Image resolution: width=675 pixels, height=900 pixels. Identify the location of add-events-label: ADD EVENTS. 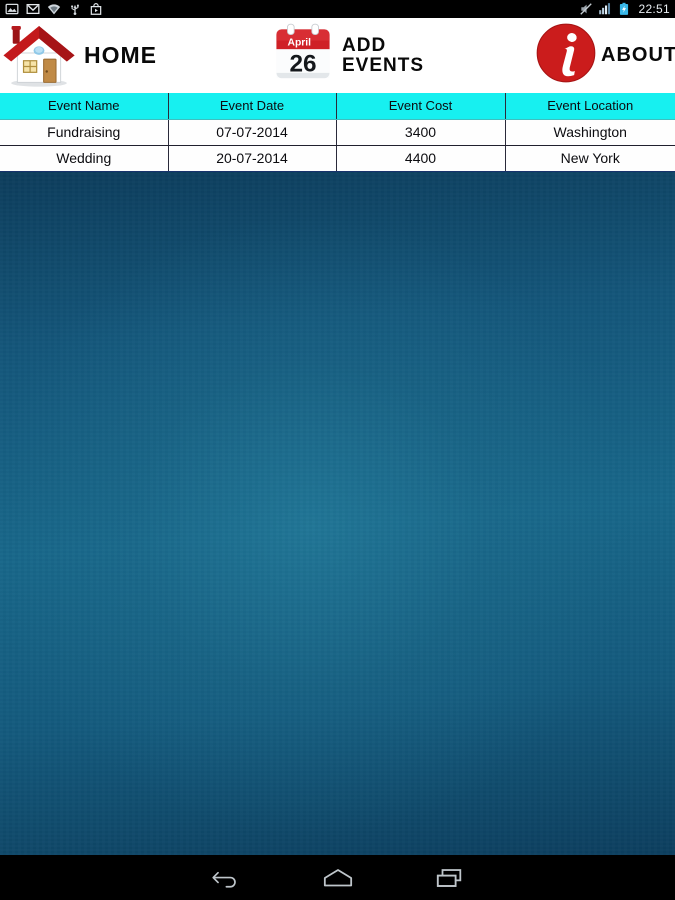
(383, 55).